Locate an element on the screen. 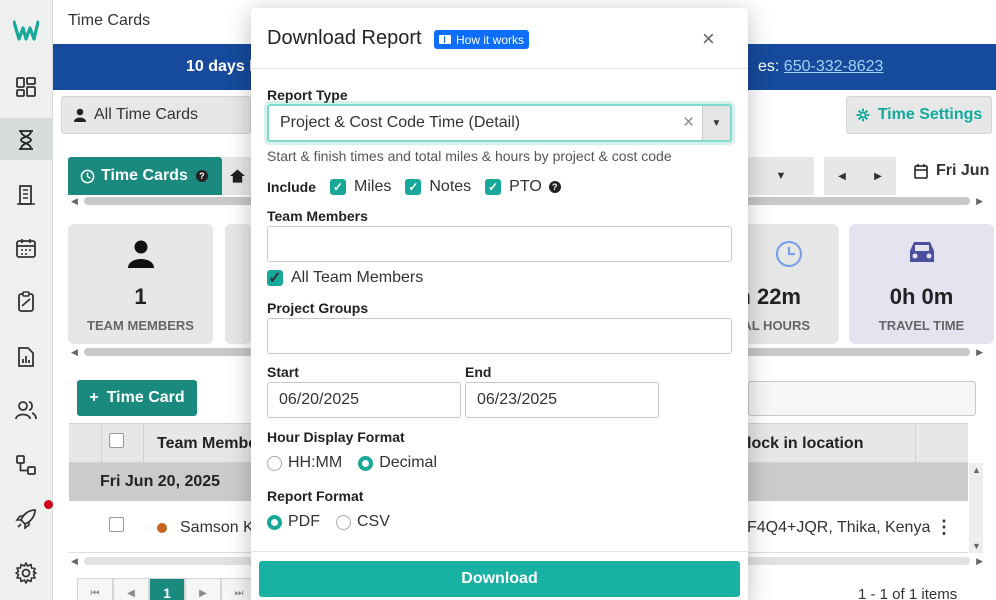 Image resolution: width=996 pixels, height=600 pixels. csv-radio is located at coordinates (343, 522).